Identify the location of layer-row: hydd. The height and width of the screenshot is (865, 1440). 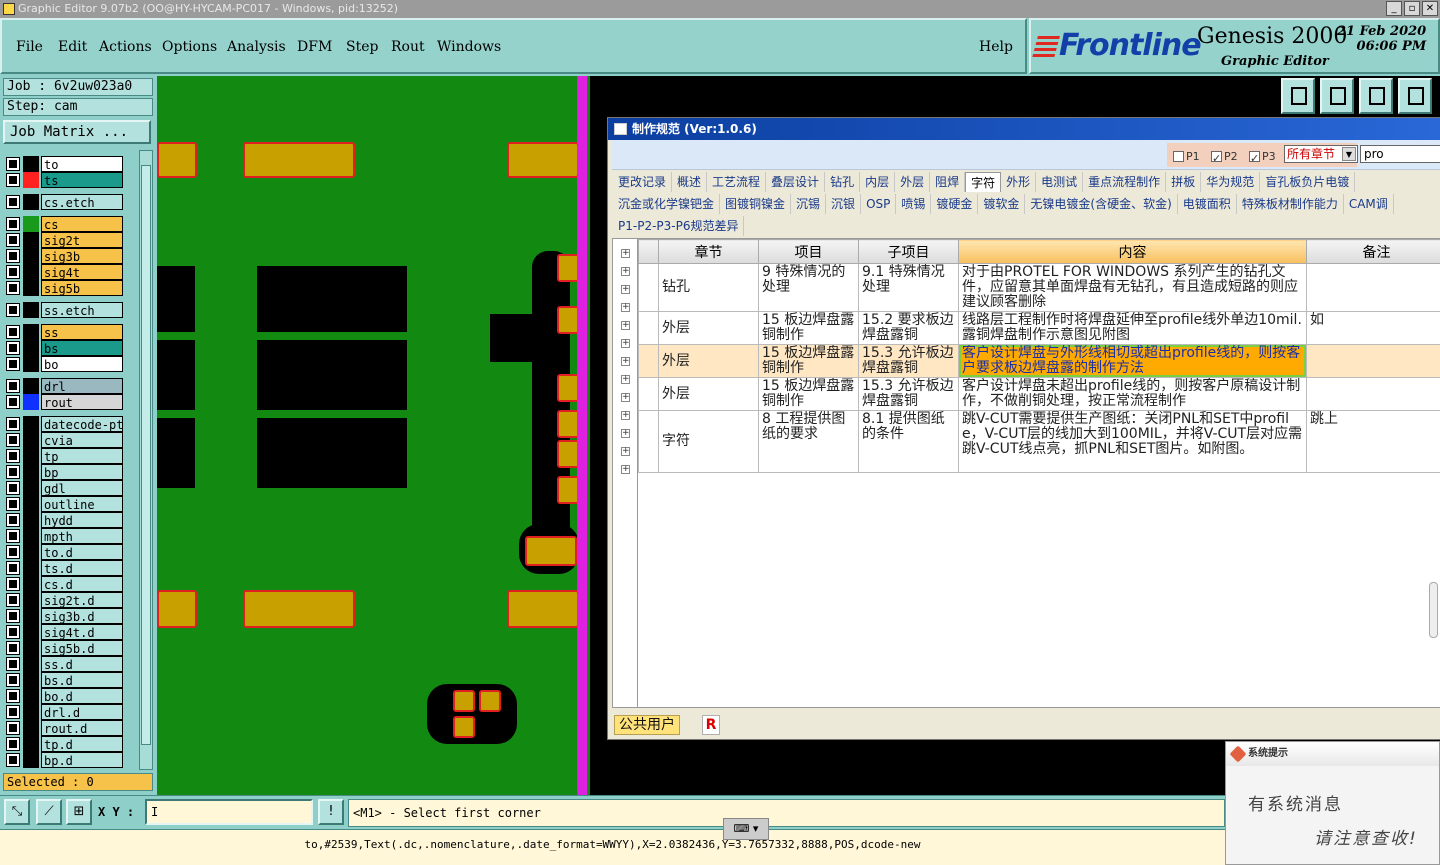
(65, 520).